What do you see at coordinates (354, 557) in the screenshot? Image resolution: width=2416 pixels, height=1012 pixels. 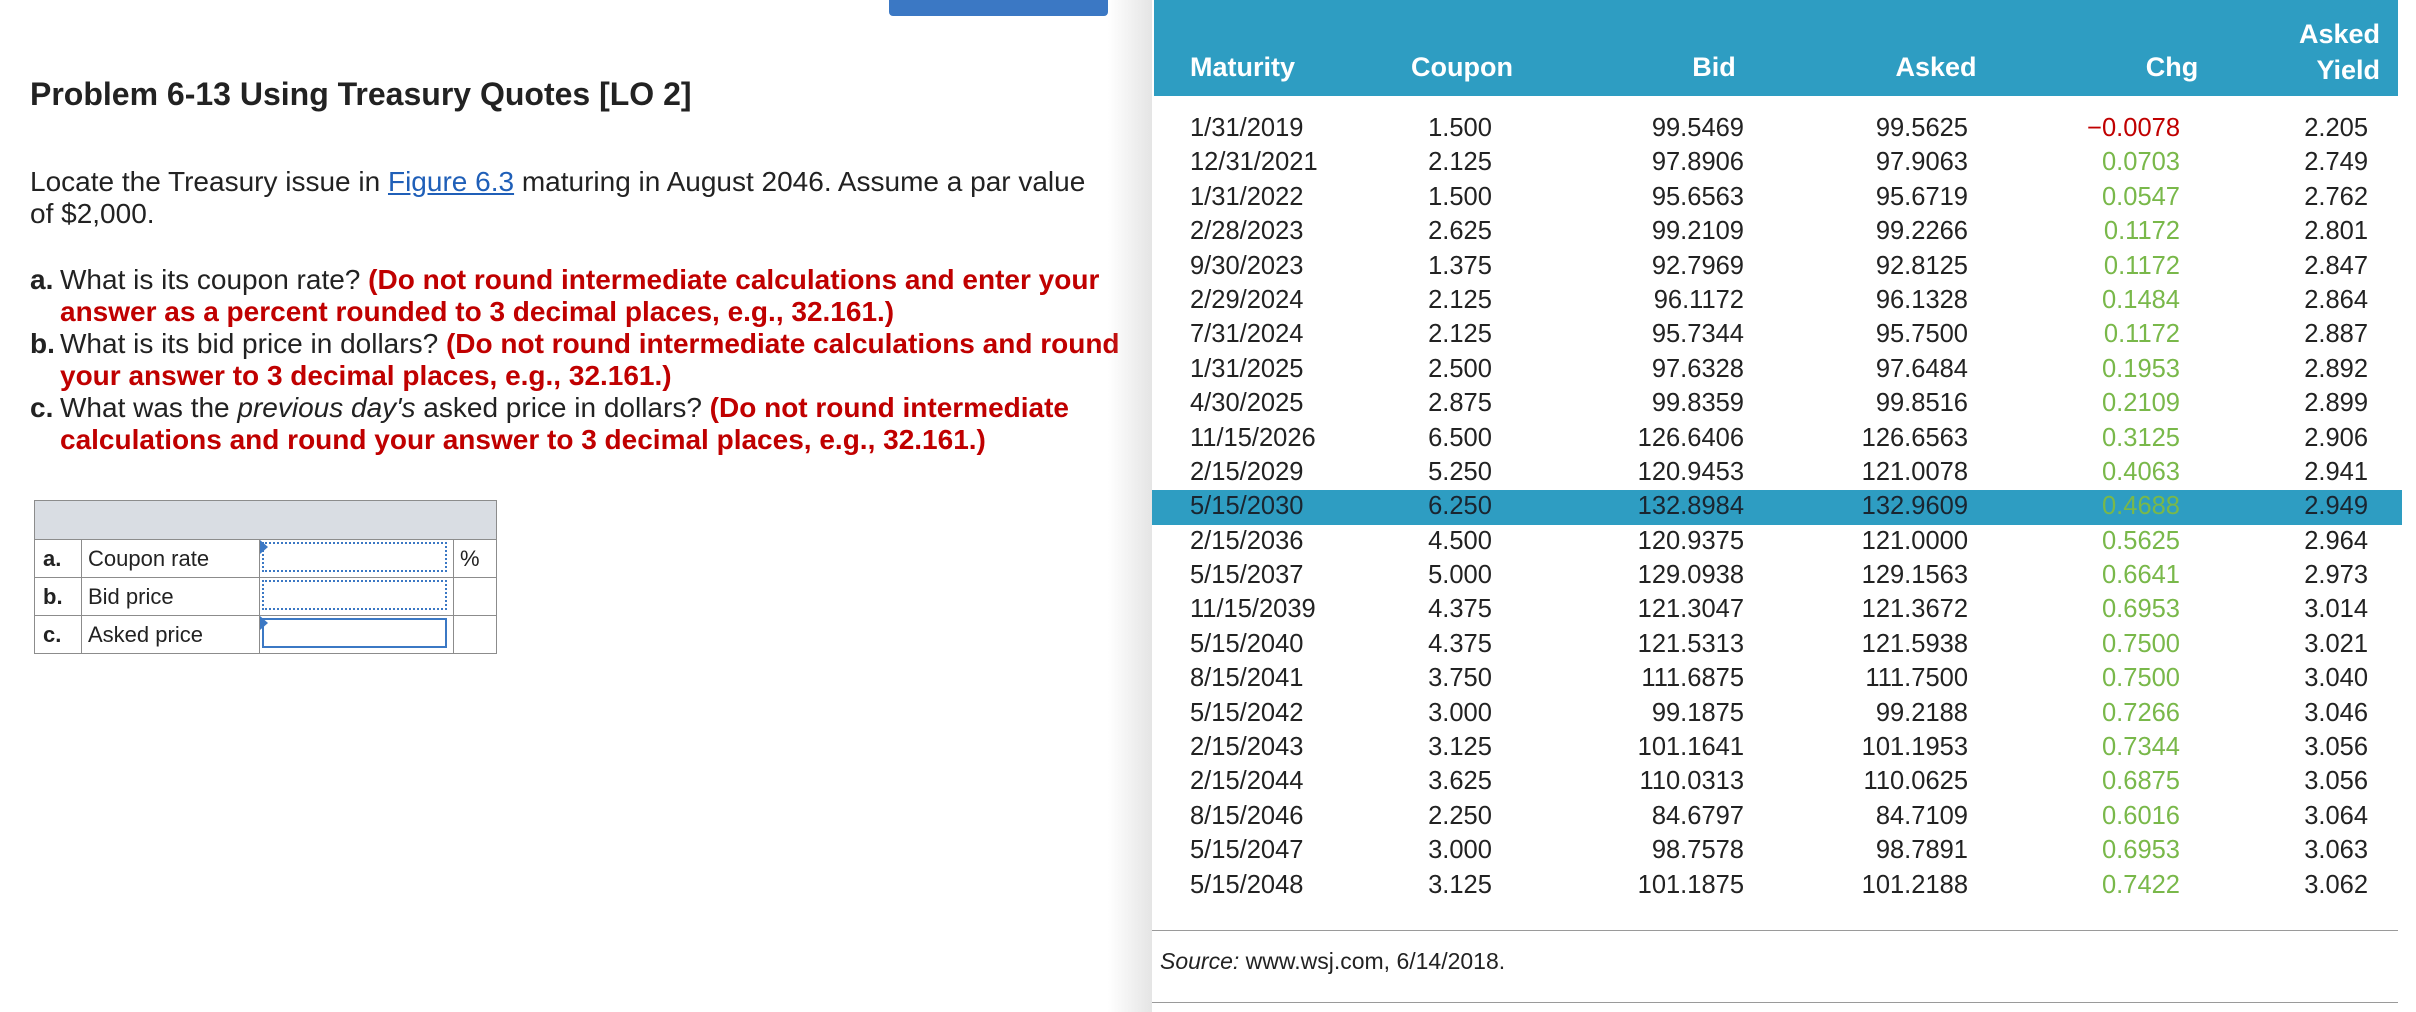 I see `coupon-rate-input` at bounding box center [354, 557].